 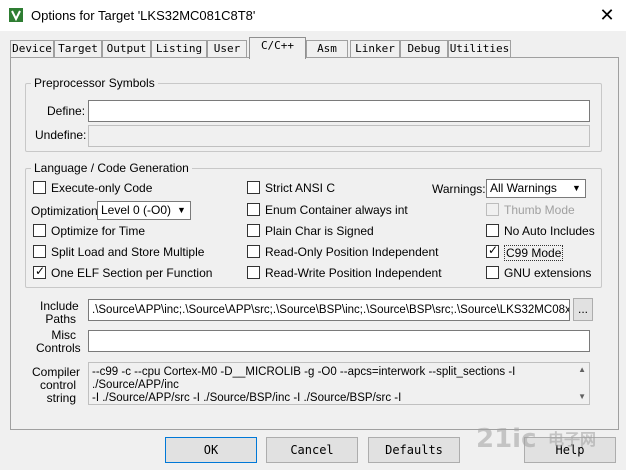 I want to click on split-load-label: Split Load and Store Multiple, so click(x=128, y=252).